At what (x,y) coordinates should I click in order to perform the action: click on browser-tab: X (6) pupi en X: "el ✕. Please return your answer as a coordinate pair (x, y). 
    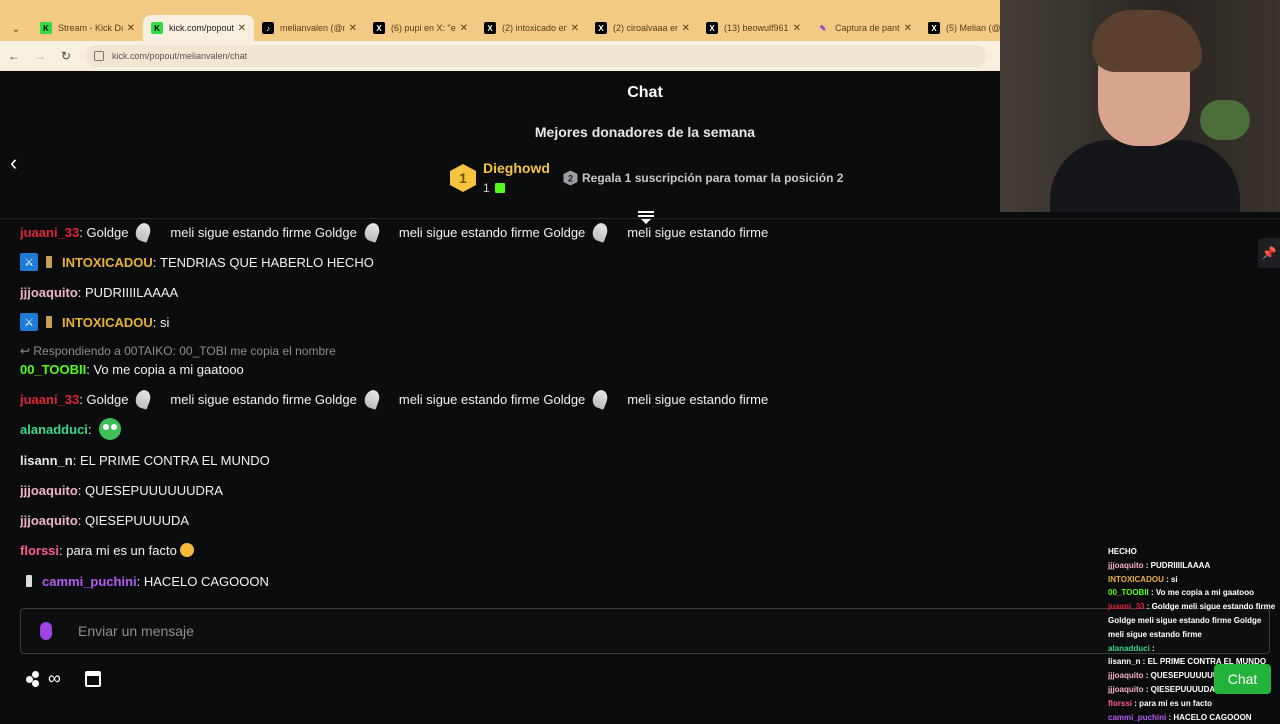
    Looking at the image, I should click on (420, 28).